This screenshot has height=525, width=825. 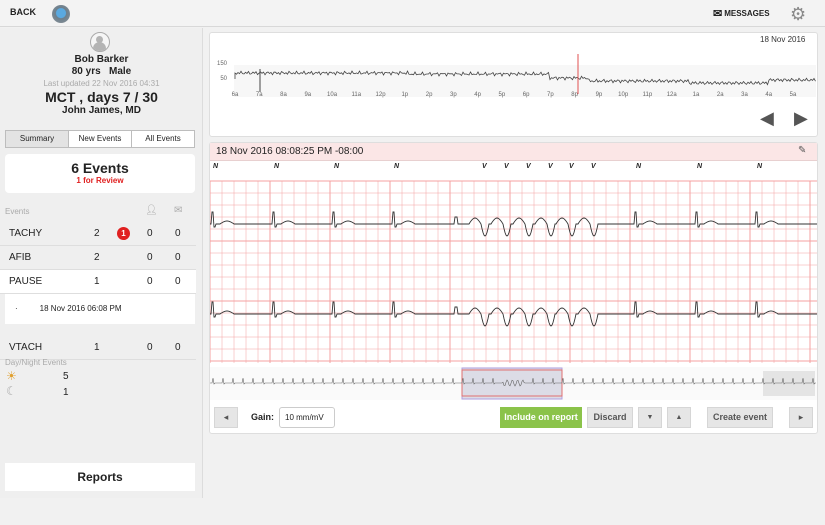 I want to click on tab-summary: Summary, so click(x=37, y=139).